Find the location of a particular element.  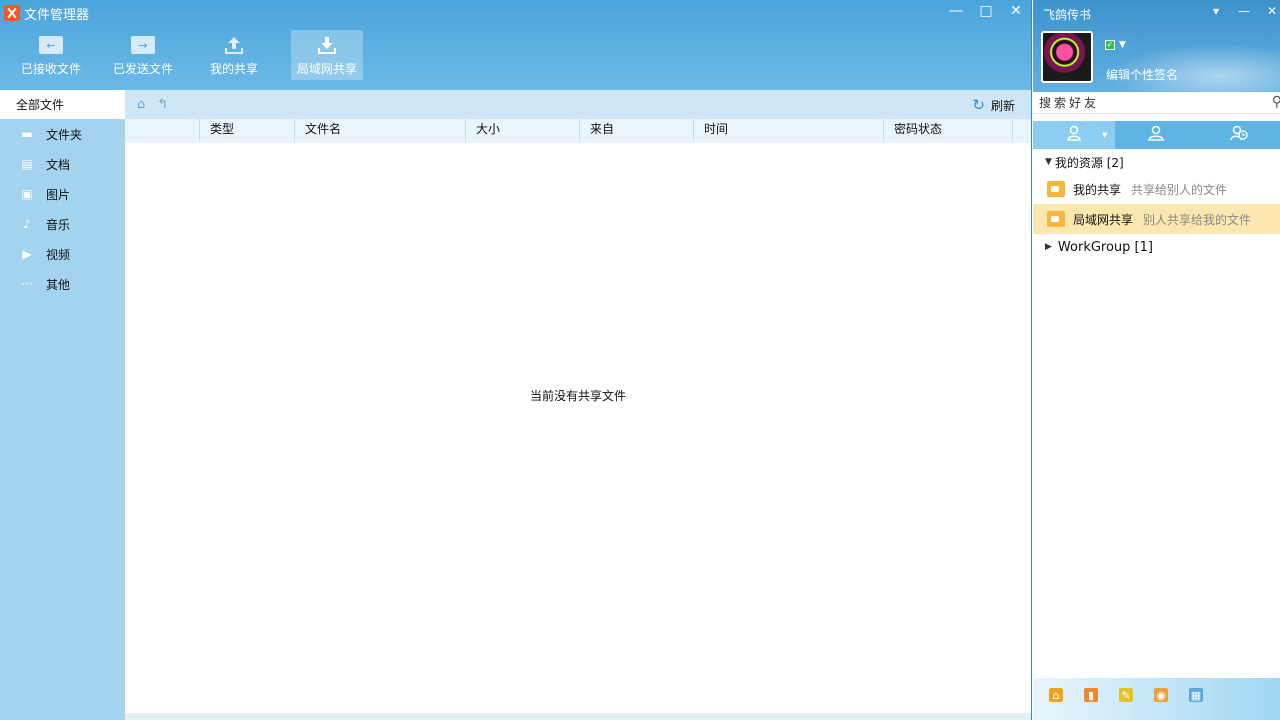

received-files-button: ← 已接收文件 is located at coordinates (51, 55).